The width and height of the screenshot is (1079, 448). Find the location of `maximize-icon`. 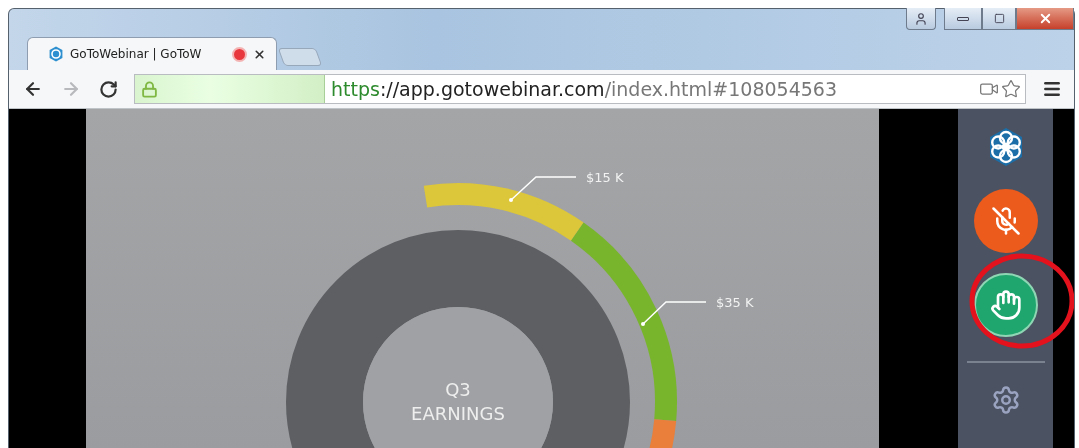

maximize-icon is located at coordinates (999, 18).